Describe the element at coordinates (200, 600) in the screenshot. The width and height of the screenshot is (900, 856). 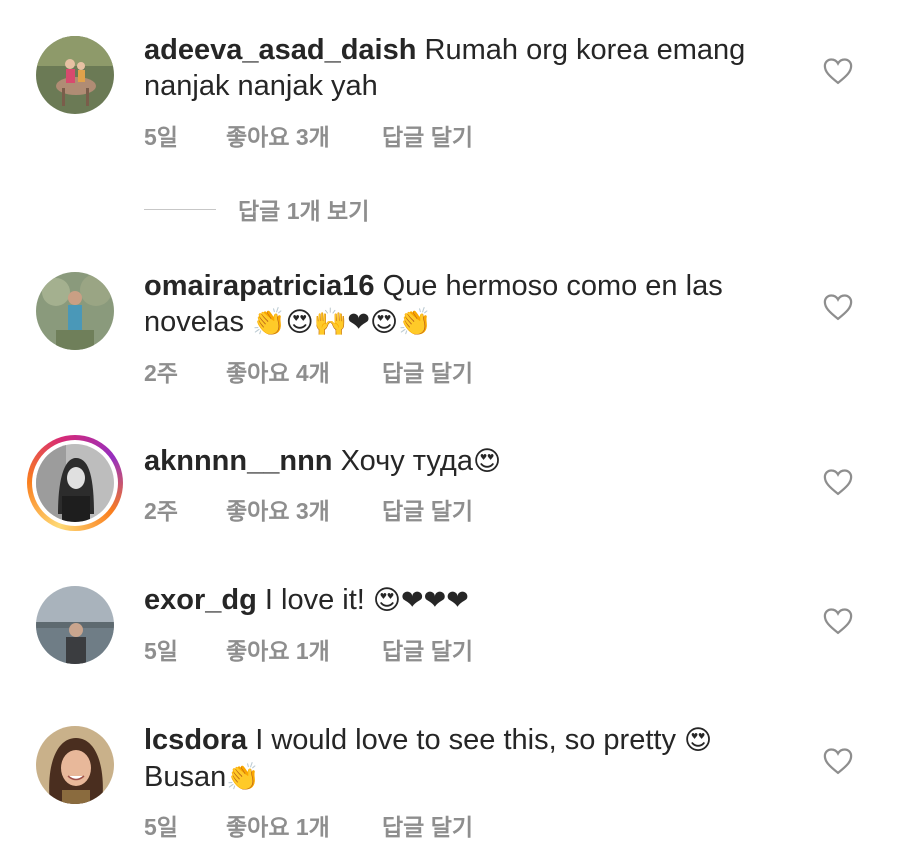
I see `comment-username: exor_dg` at that location.